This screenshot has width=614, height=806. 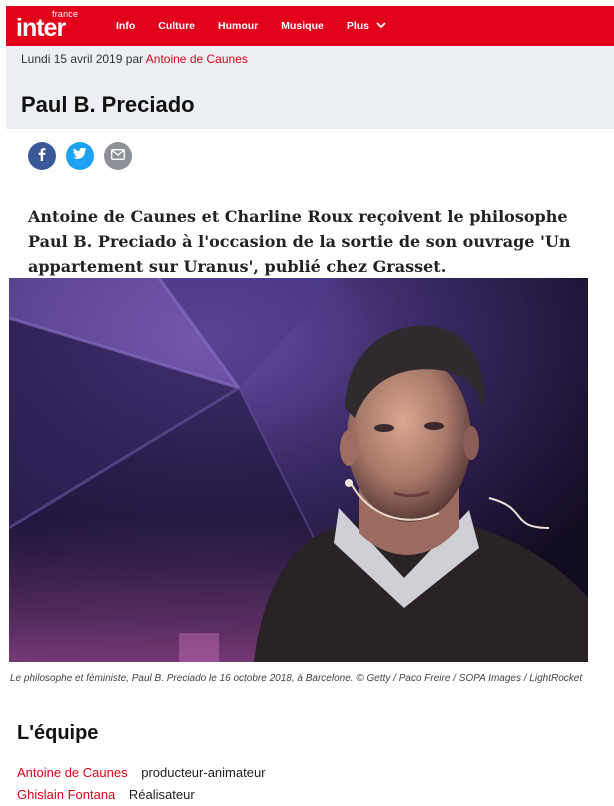 I want to click on mail-icon, so click(x=118, y=156).